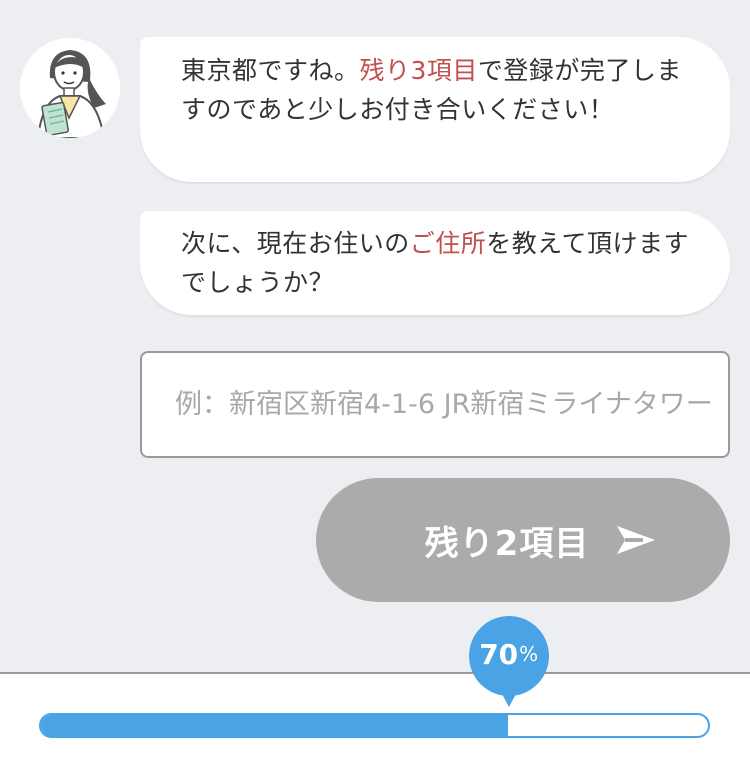 The image size is (750, 776). I want to click on operator-woman-icon, so click(70, 88).